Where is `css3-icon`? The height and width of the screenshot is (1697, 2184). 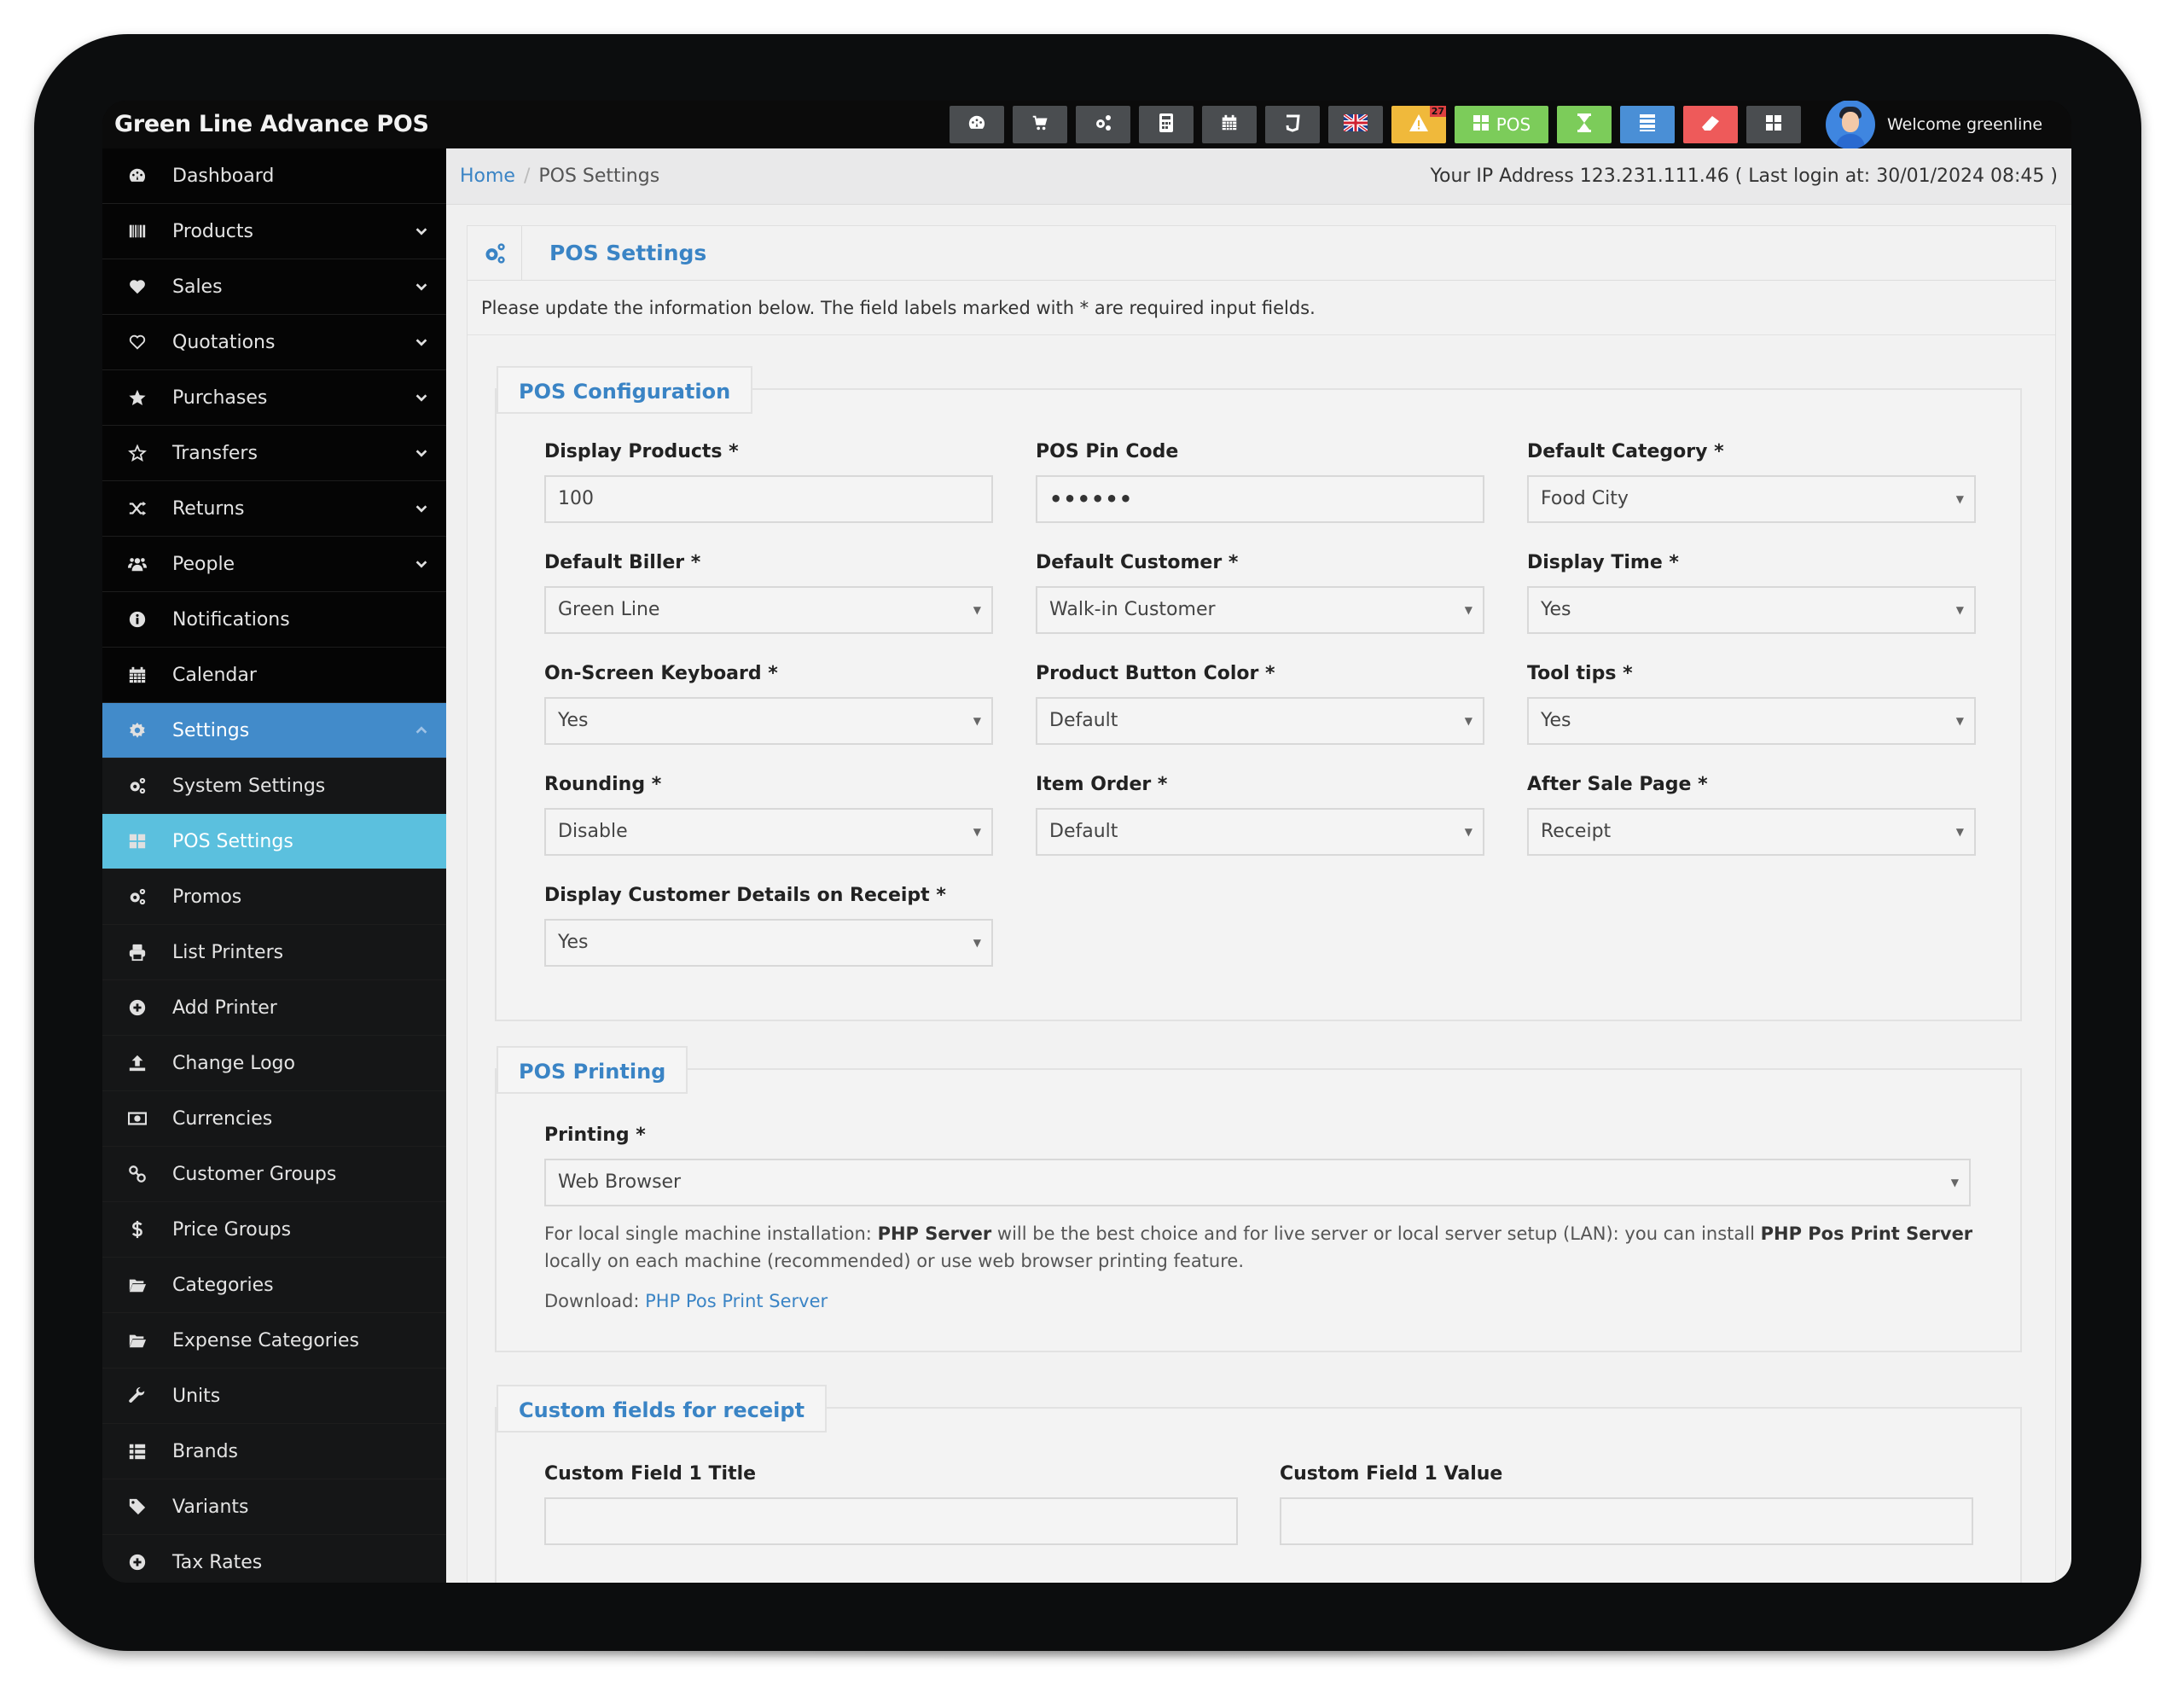
css3-icon is located at coordinates (1292, 125).